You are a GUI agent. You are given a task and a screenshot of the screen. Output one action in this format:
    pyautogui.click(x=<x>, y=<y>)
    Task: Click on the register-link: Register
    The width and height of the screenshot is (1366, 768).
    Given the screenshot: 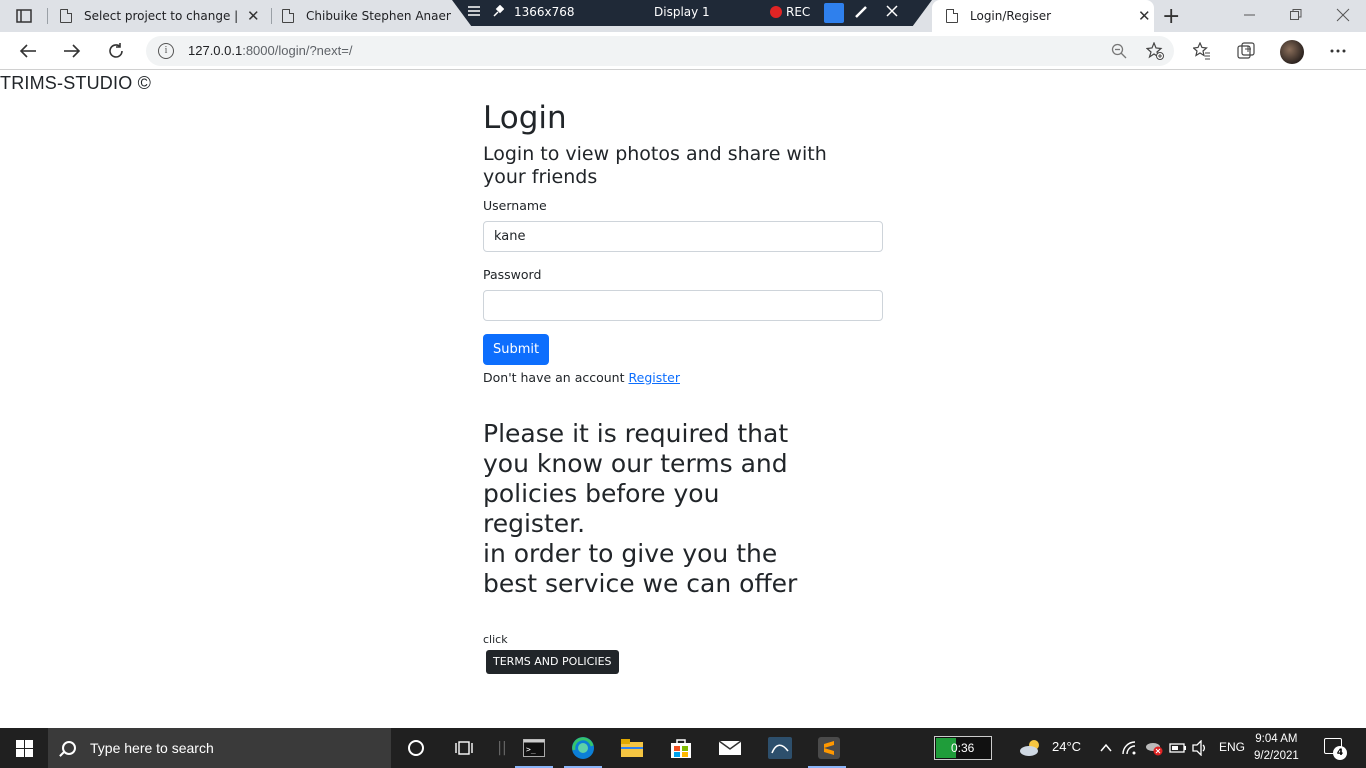 What is the action you would take?
    pyautogui.click(x=654, y=377)
    